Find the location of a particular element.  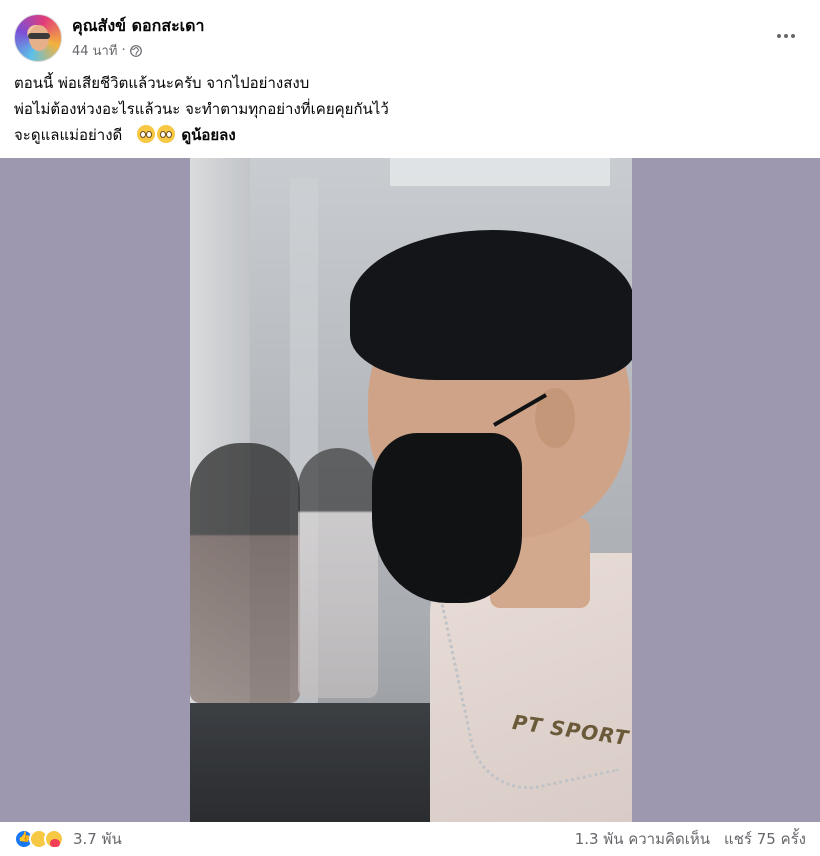

post-text-line-3: จะดูแลแม่อย่างดี ดูน้อยลง is located at coordinates (409, 135).